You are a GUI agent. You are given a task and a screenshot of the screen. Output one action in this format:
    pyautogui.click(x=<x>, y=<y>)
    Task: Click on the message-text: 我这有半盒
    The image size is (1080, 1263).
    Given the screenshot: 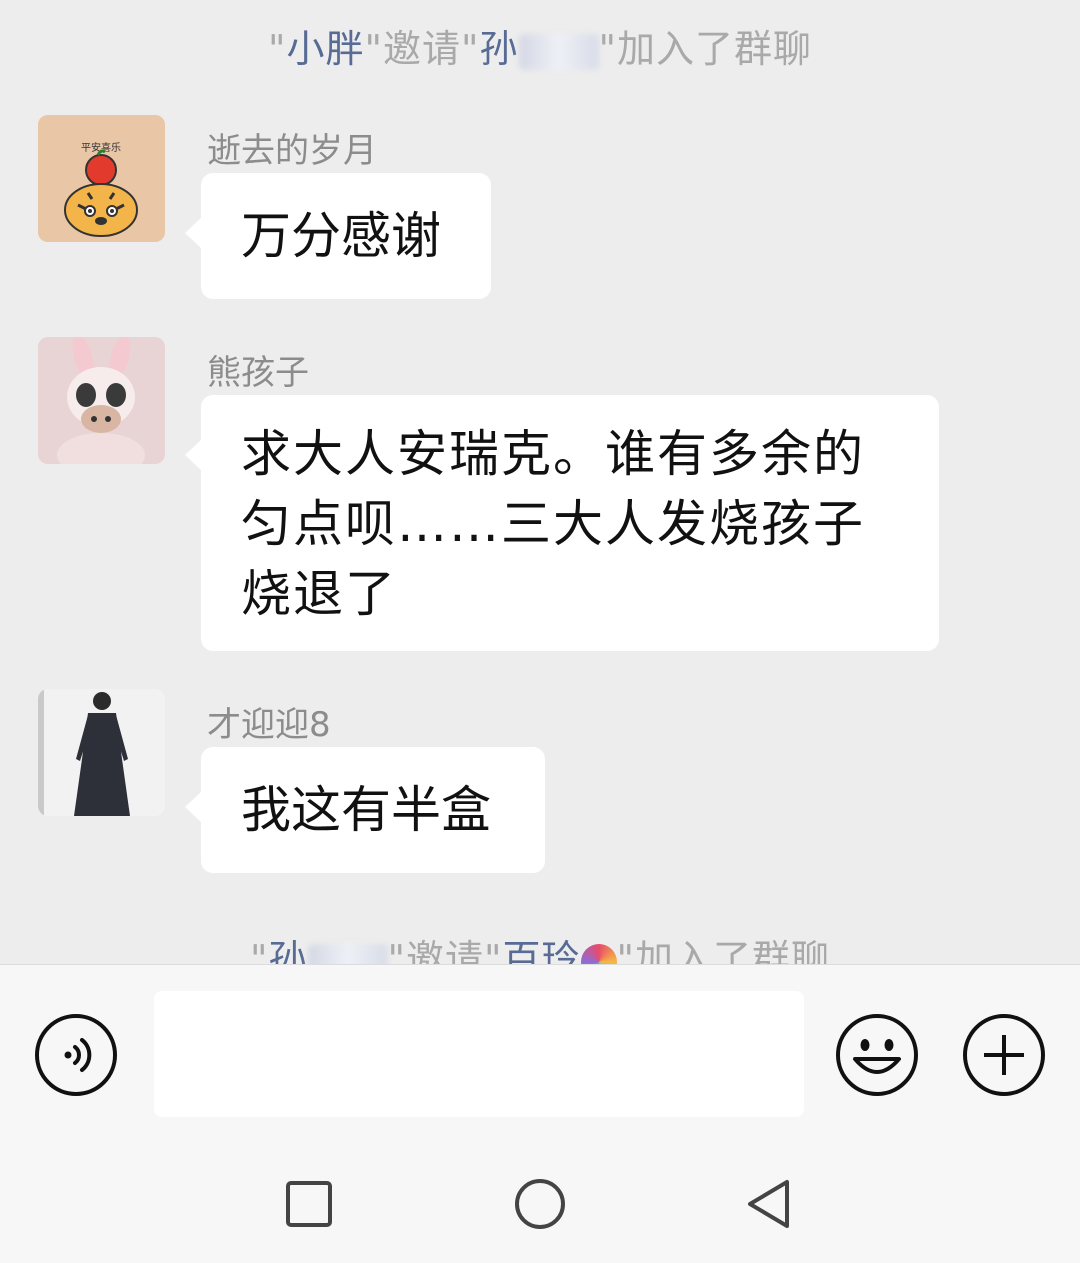 What is the action you would take?
    pyautogui.click(x=366, y=810)
    